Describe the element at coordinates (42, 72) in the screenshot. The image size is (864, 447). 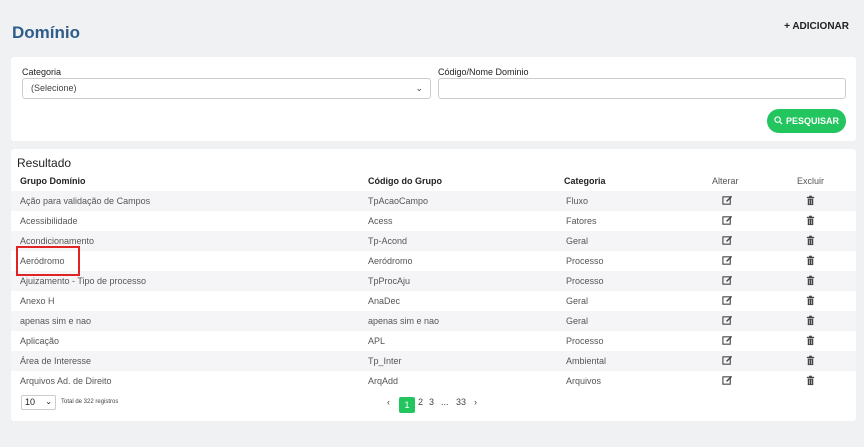
I see `categoria-label: Categoria` at that location.